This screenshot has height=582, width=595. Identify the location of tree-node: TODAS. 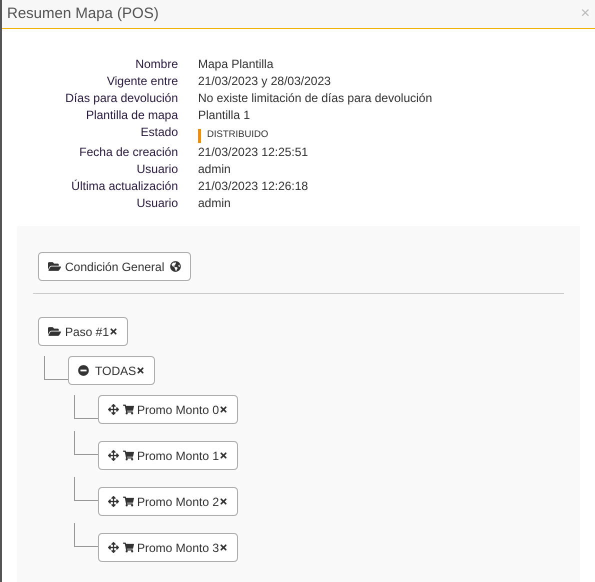
(112, 370).